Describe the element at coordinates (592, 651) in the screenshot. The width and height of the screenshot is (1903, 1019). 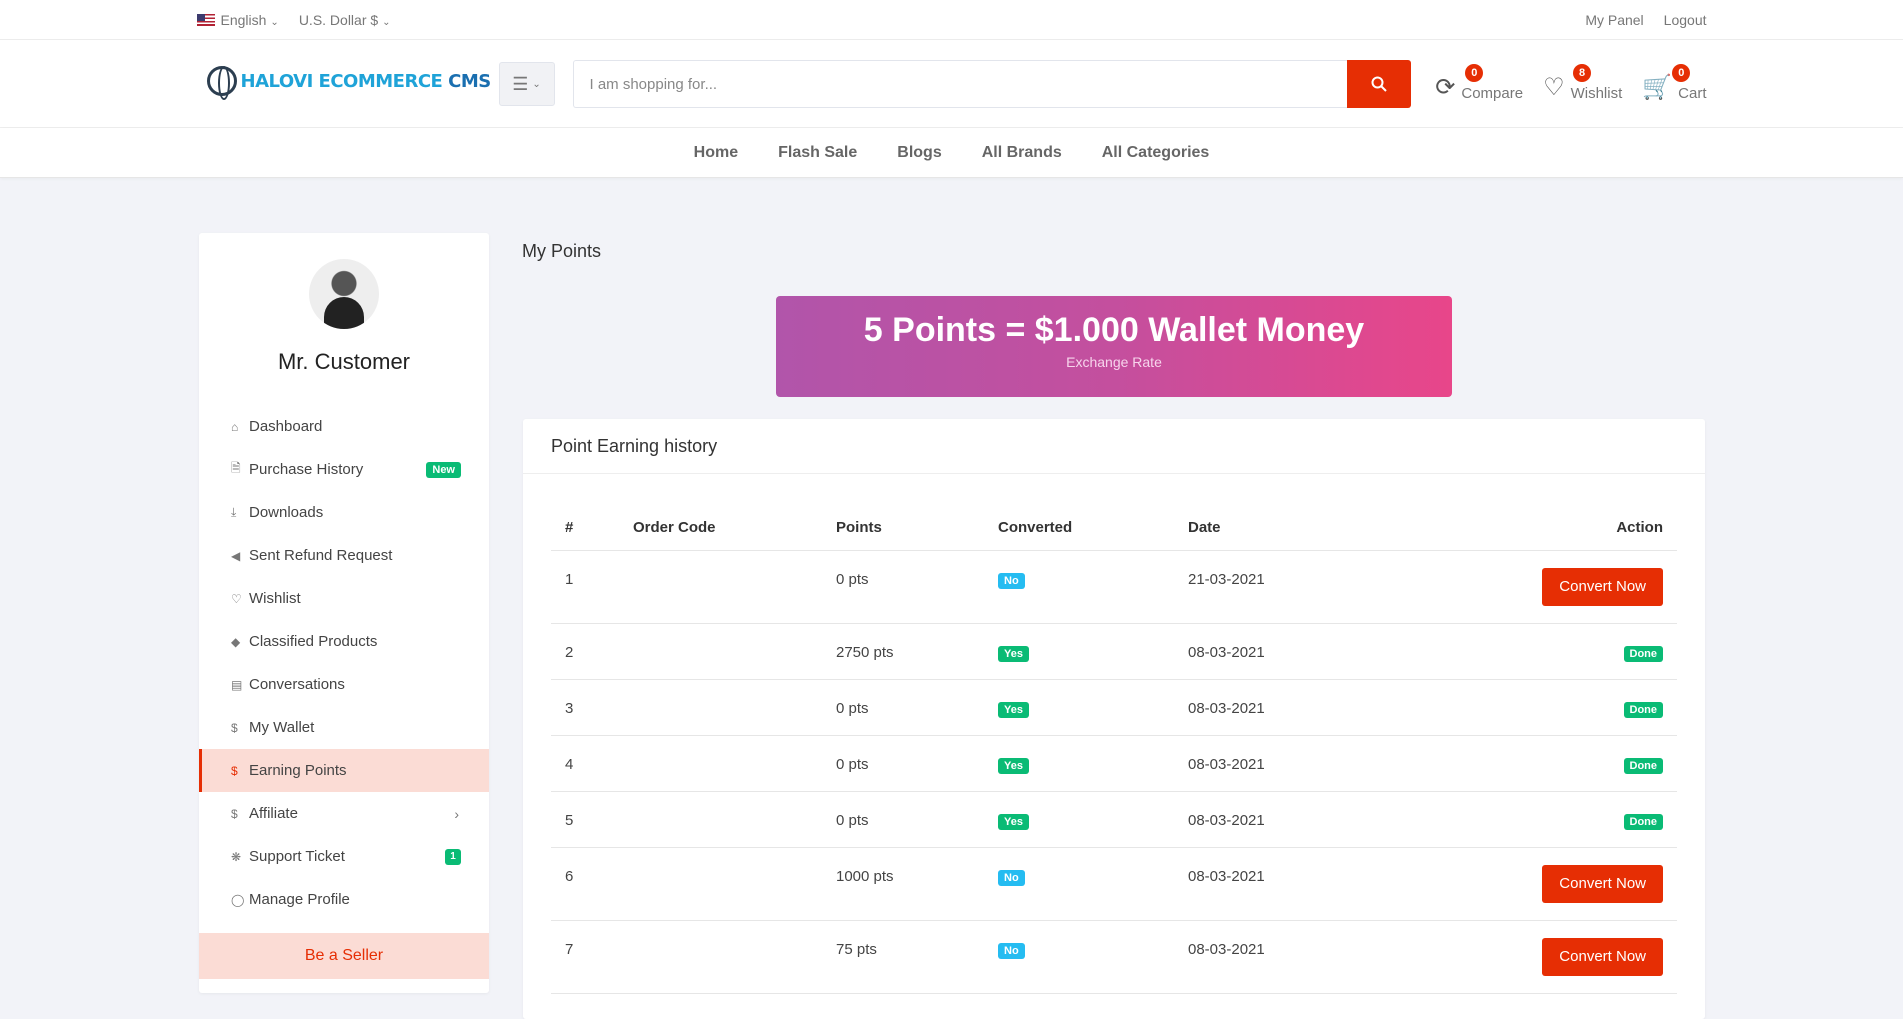
I see `row-number: 2` at that location.